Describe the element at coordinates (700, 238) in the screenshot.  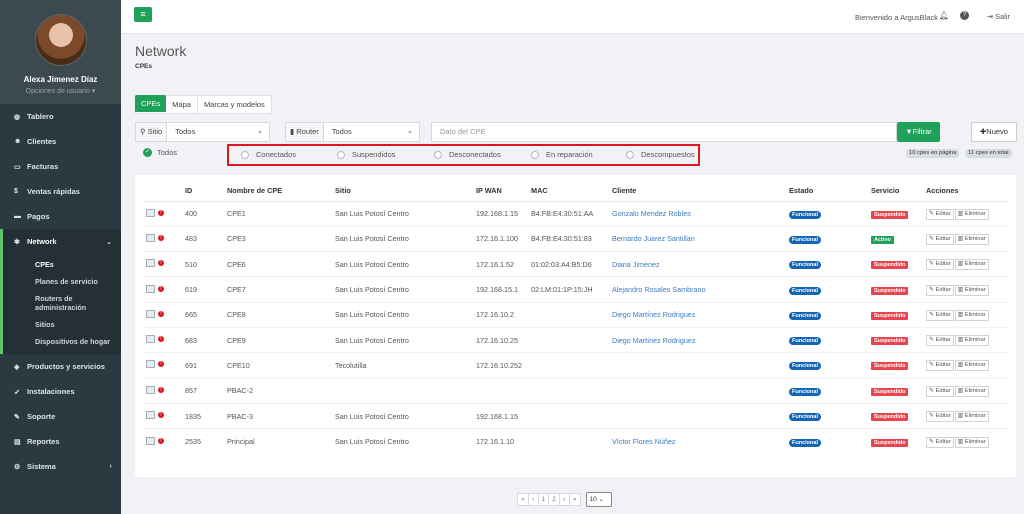
I see `client-link: Bernardo Juarez Santillan` at that location.